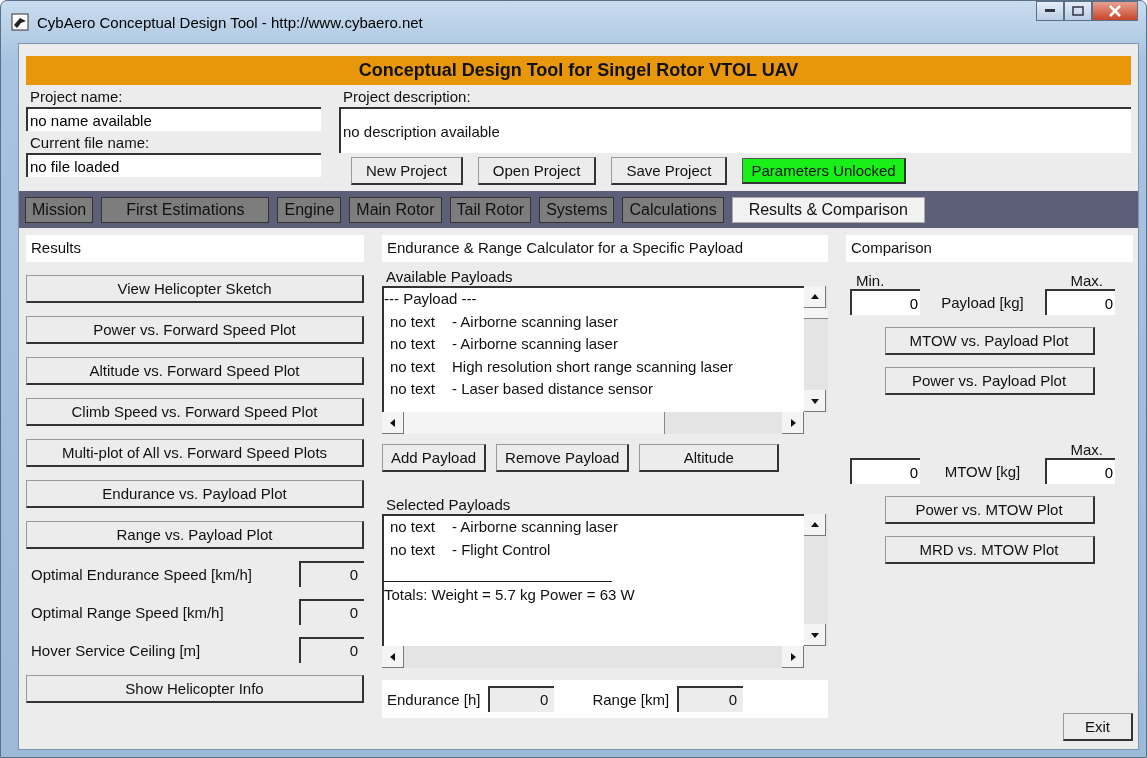 The image size is (1147, 758). Describe the element at coordinates (594, 389) in the screenshot. I see `list-item: no text - Laser based distance sensor` at that location.